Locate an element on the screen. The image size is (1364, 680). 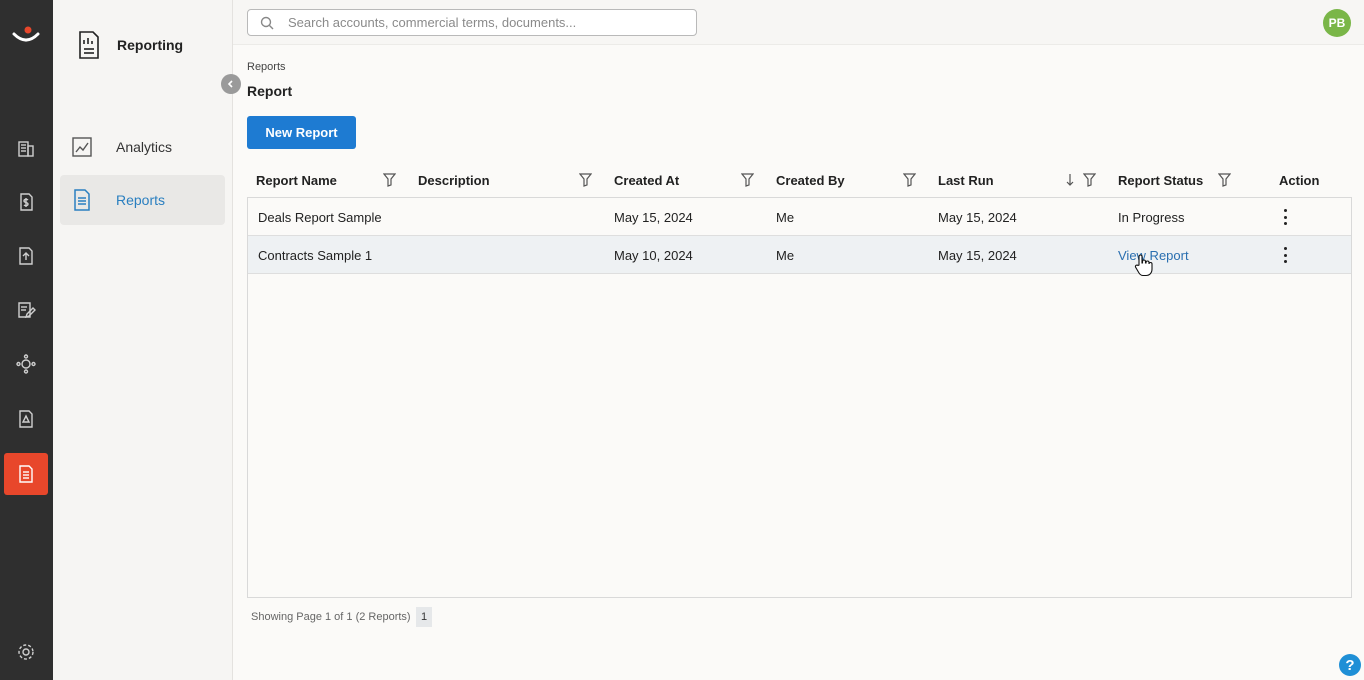
sidebar-item-reports: Reports is located at coordinates (142, 200).